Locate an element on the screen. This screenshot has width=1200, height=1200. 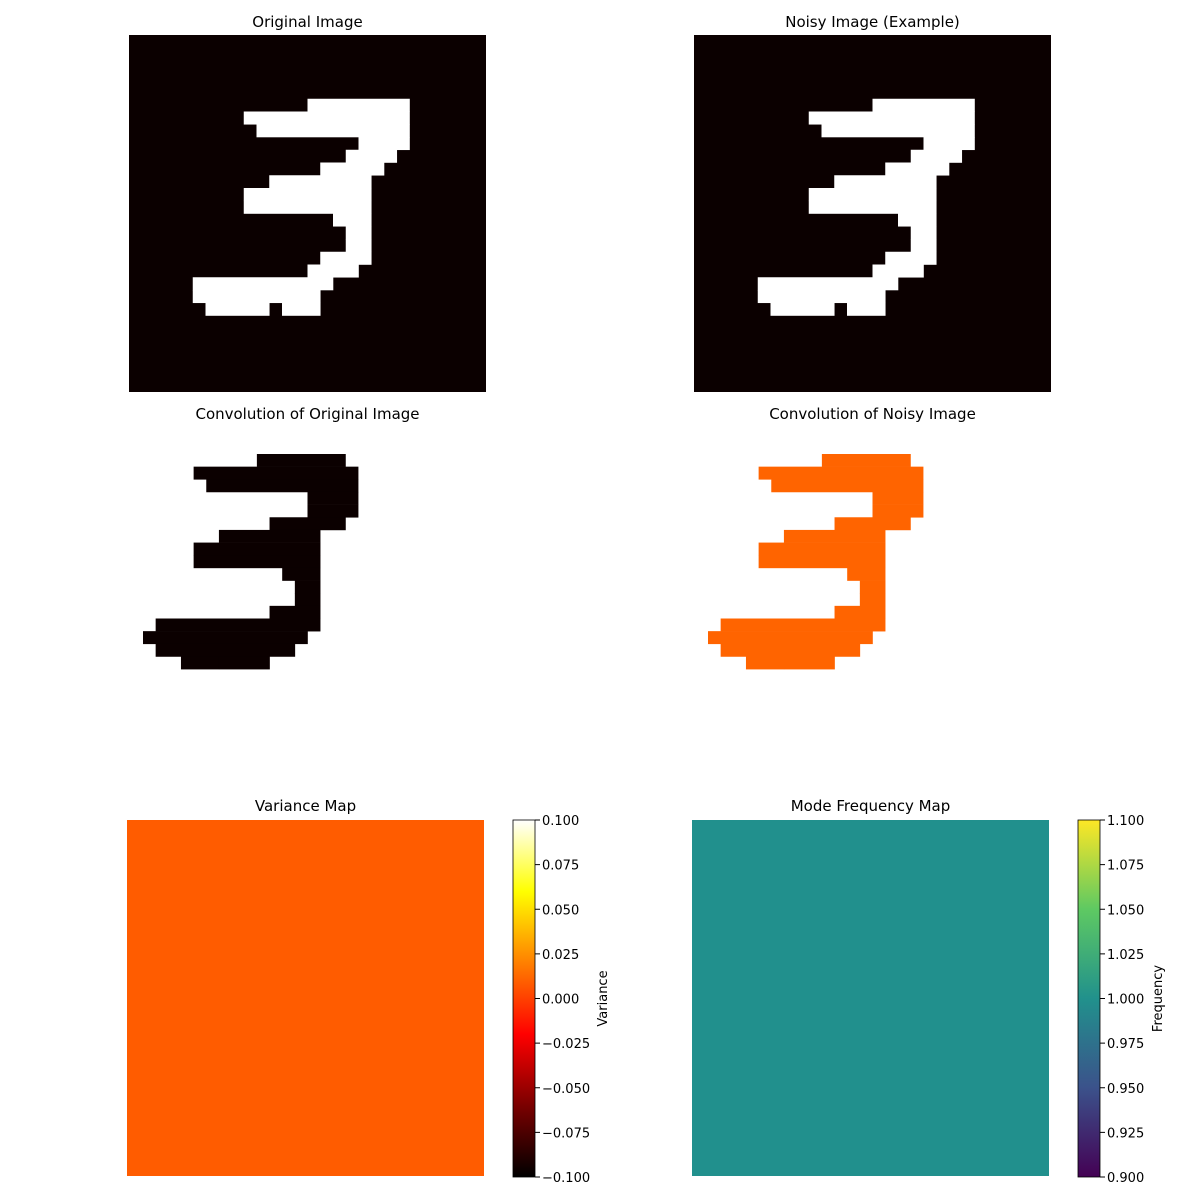
colorbar-tick-label: 0.050 is located at coordinates (560, 910).